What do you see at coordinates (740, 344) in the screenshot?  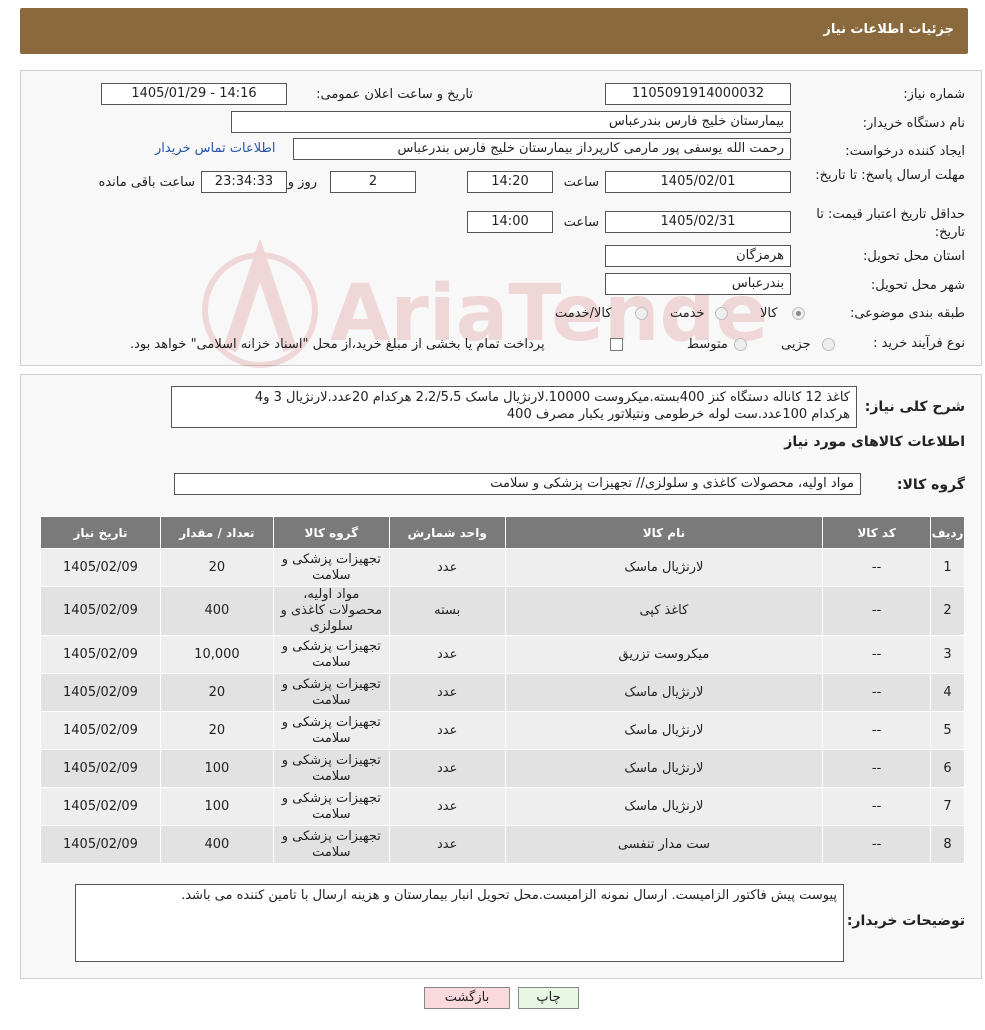 I see `process-radio-medium` at bounding box center [740, 344].